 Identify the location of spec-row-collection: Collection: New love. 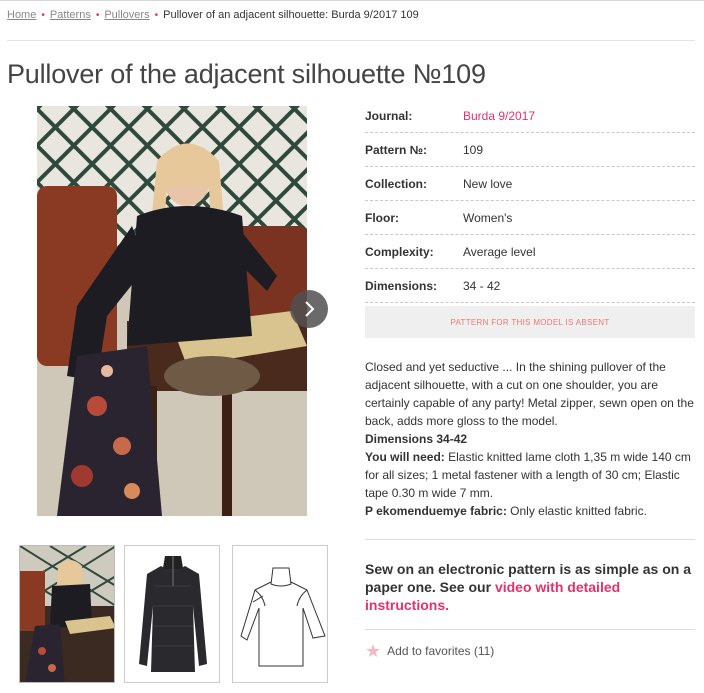
(530, 184).